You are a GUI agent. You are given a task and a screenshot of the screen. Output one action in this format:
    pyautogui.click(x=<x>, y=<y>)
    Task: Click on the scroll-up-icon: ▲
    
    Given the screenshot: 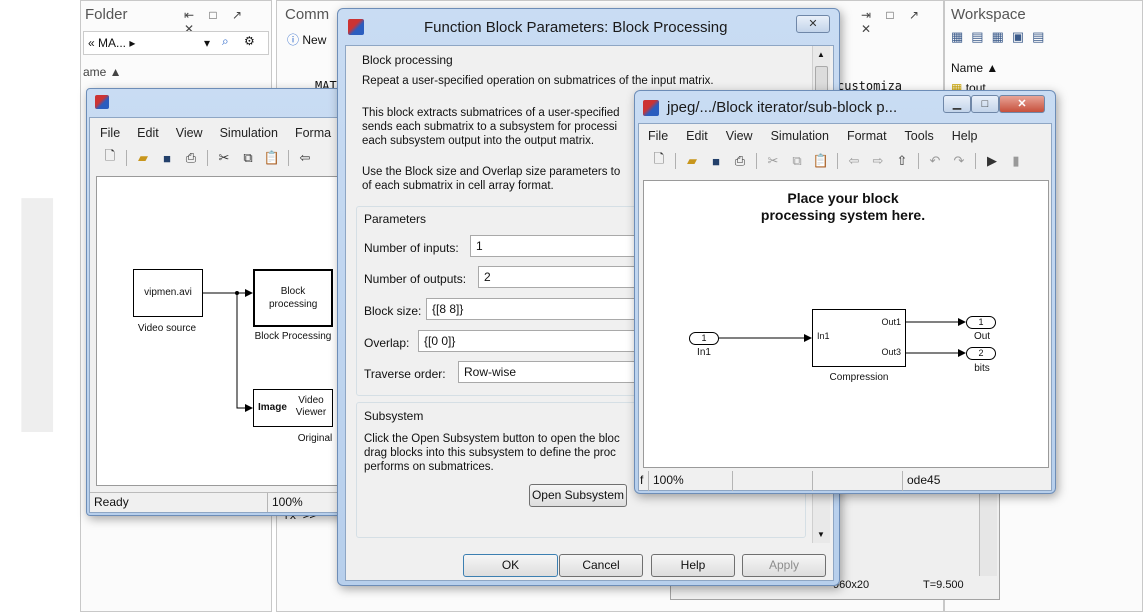 What is the action you would take?
    pyautogui.click(x=821, y=54)
    